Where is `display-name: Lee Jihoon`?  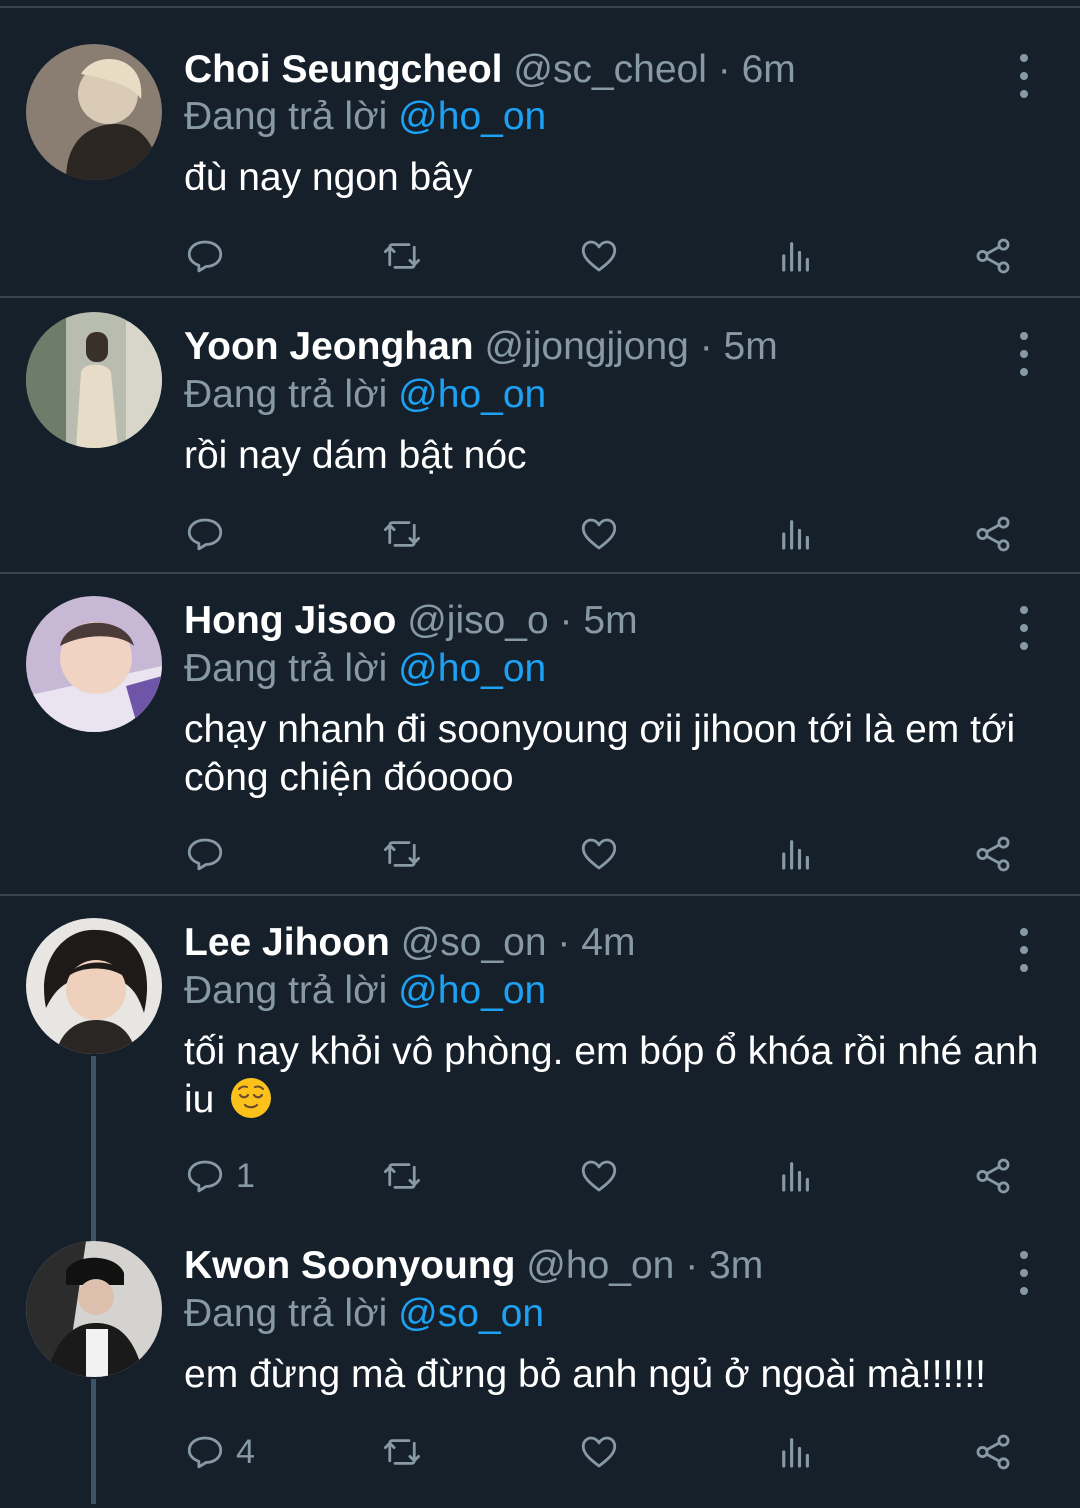 display-name: Lee Jihoon is located at coordinates (287, 942).